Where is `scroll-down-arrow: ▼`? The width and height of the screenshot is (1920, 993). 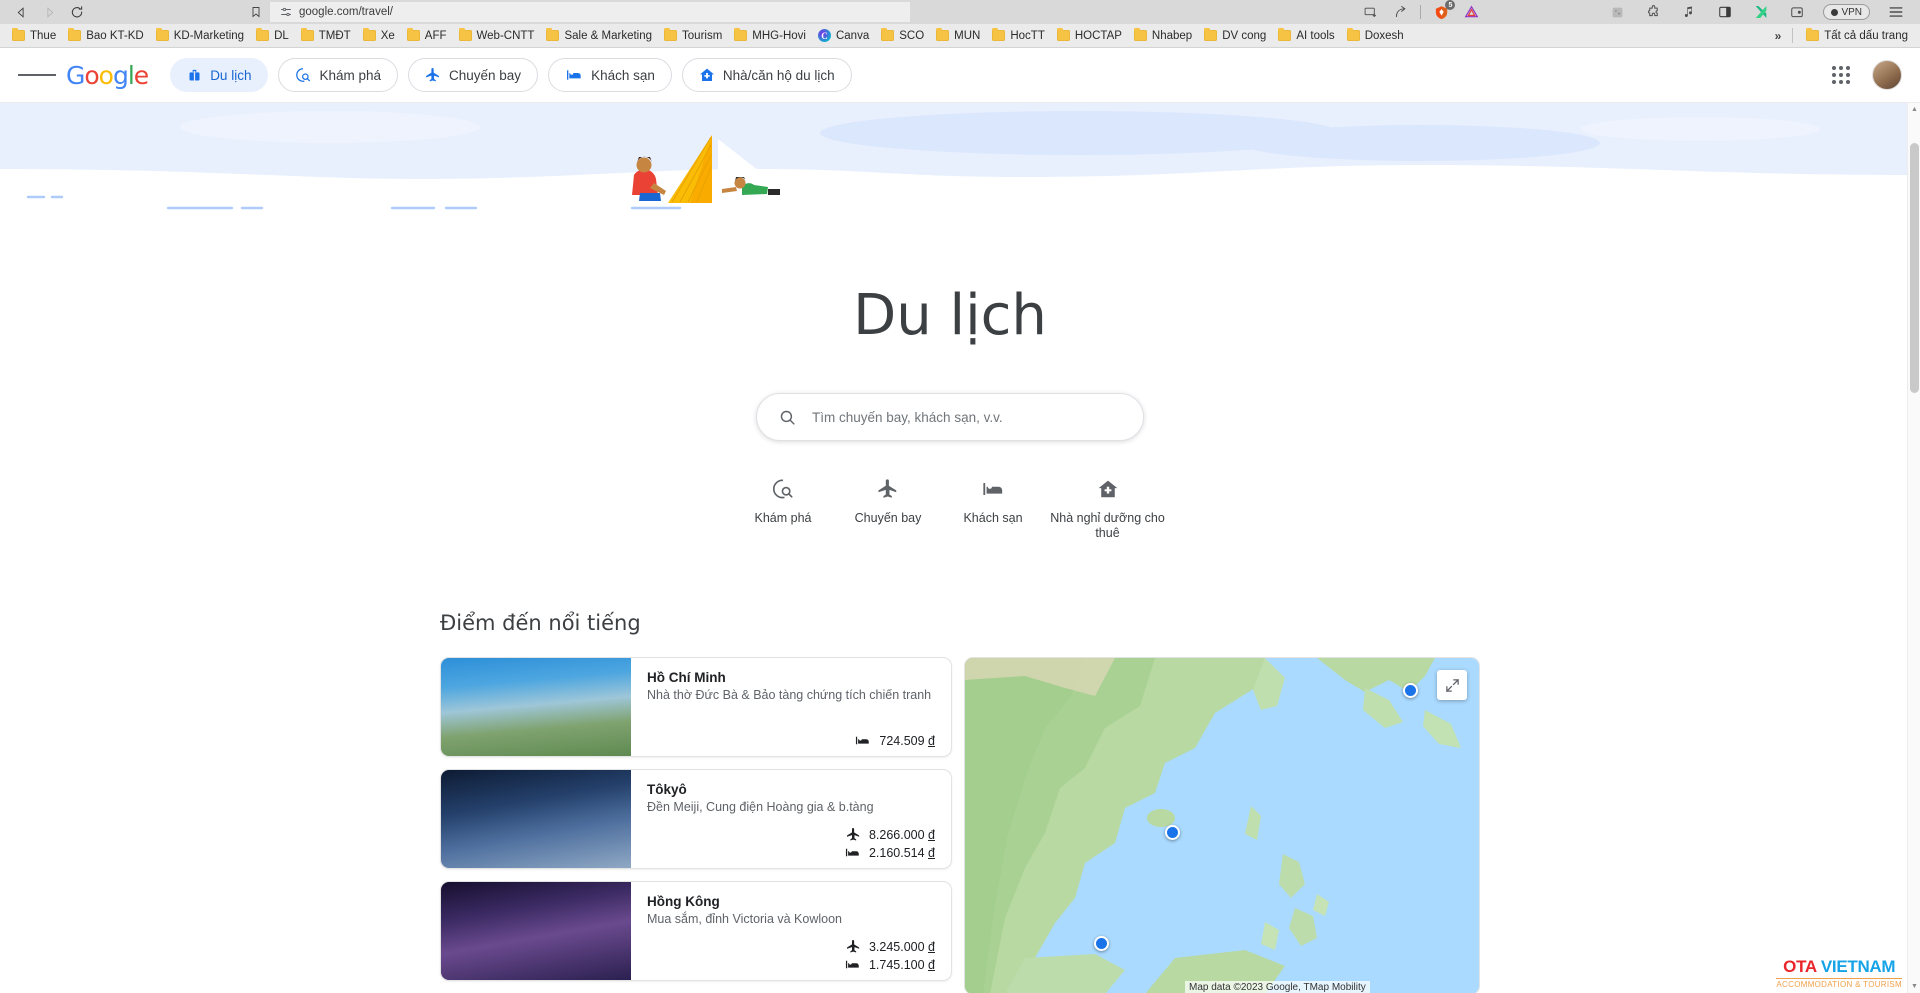
scroll-down-arrow: ▼ is located at coordinates (1915, 986).